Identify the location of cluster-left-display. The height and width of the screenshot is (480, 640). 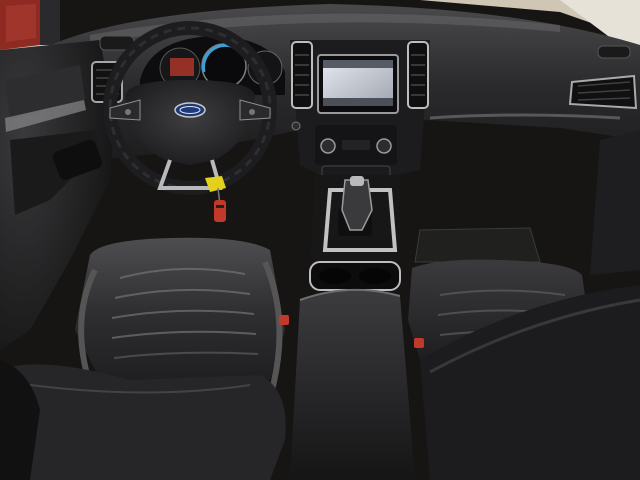
(182, 67).